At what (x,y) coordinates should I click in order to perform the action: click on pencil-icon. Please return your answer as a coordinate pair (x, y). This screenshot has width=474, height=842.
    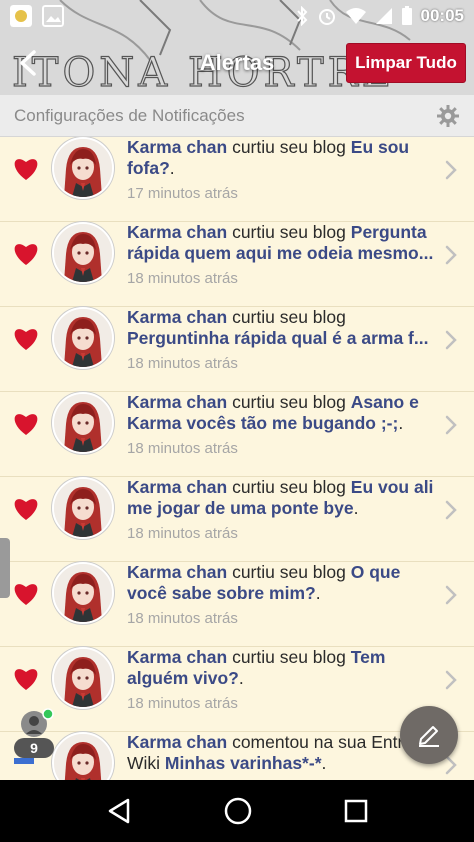
    Looking at the image, I should click on (429, 736).